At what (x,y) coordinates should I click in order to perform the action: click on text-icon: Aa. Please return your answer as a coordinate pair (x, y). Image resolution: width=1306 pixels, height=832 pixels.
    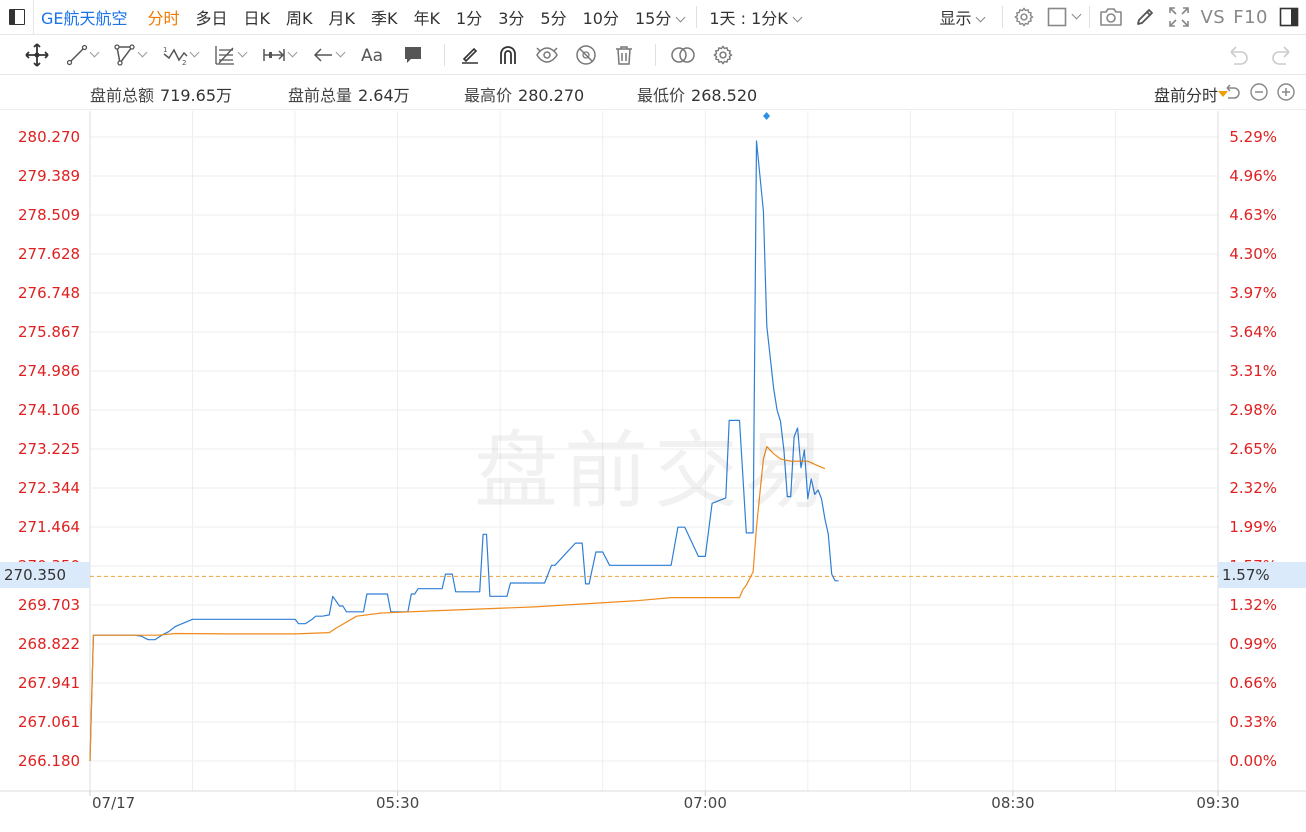
    Looking at the image, I should click on (372, 56).